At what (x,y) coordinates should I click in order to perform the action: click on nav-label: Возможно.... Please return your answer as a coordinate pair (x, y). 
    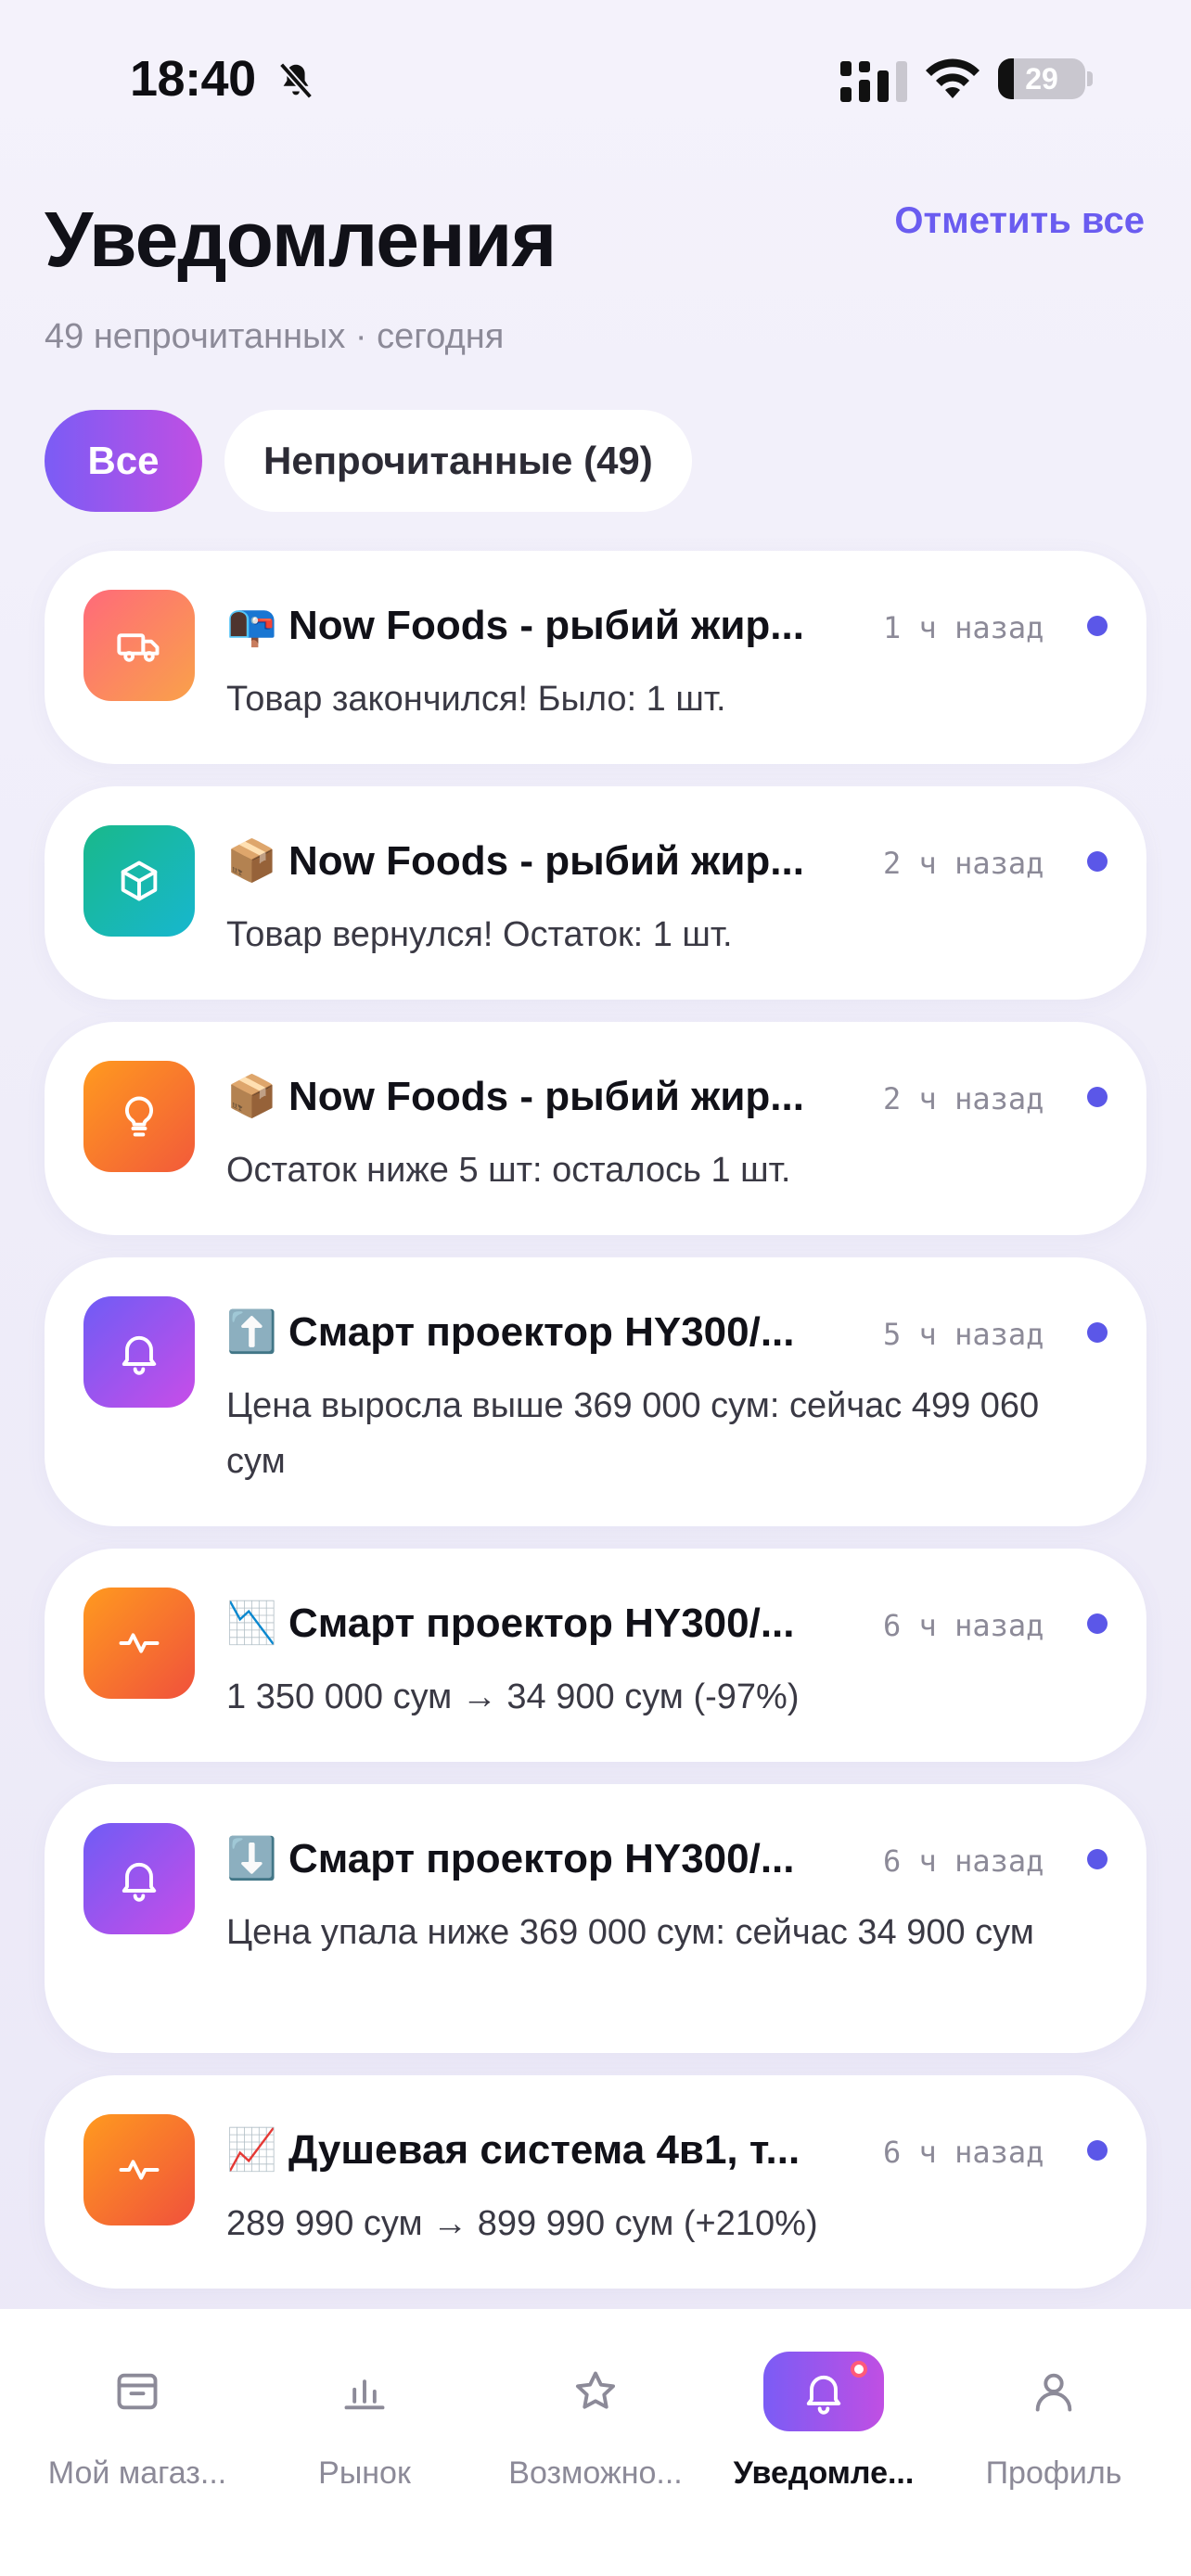
    Looking at the image, I should click on (595, 2473).